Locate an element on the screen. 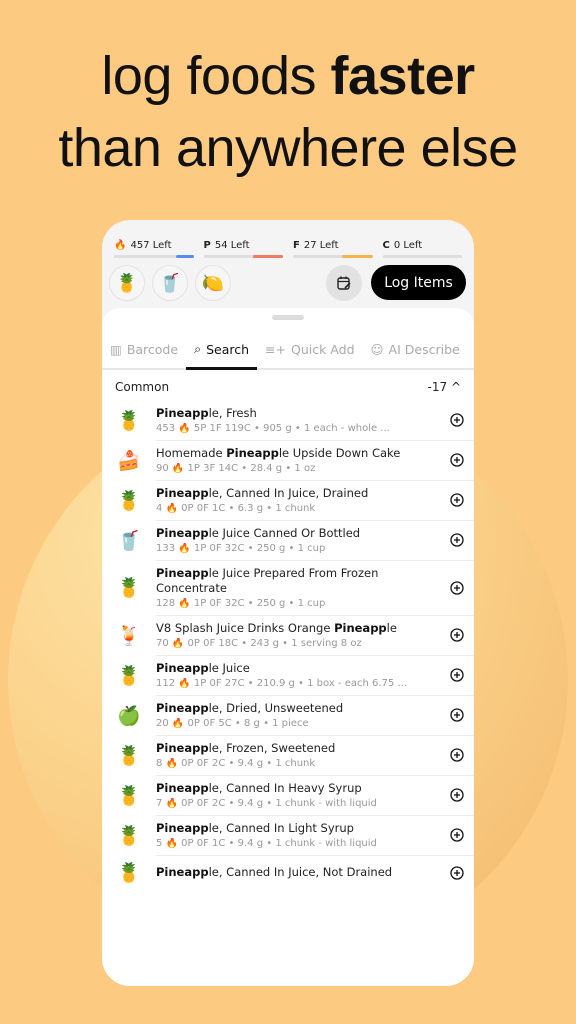 The image size is (576, 1024). food-meta: 133 🔥 1P 0F 32C • 250 g • 1 cup is located at coordinates (241, 548).